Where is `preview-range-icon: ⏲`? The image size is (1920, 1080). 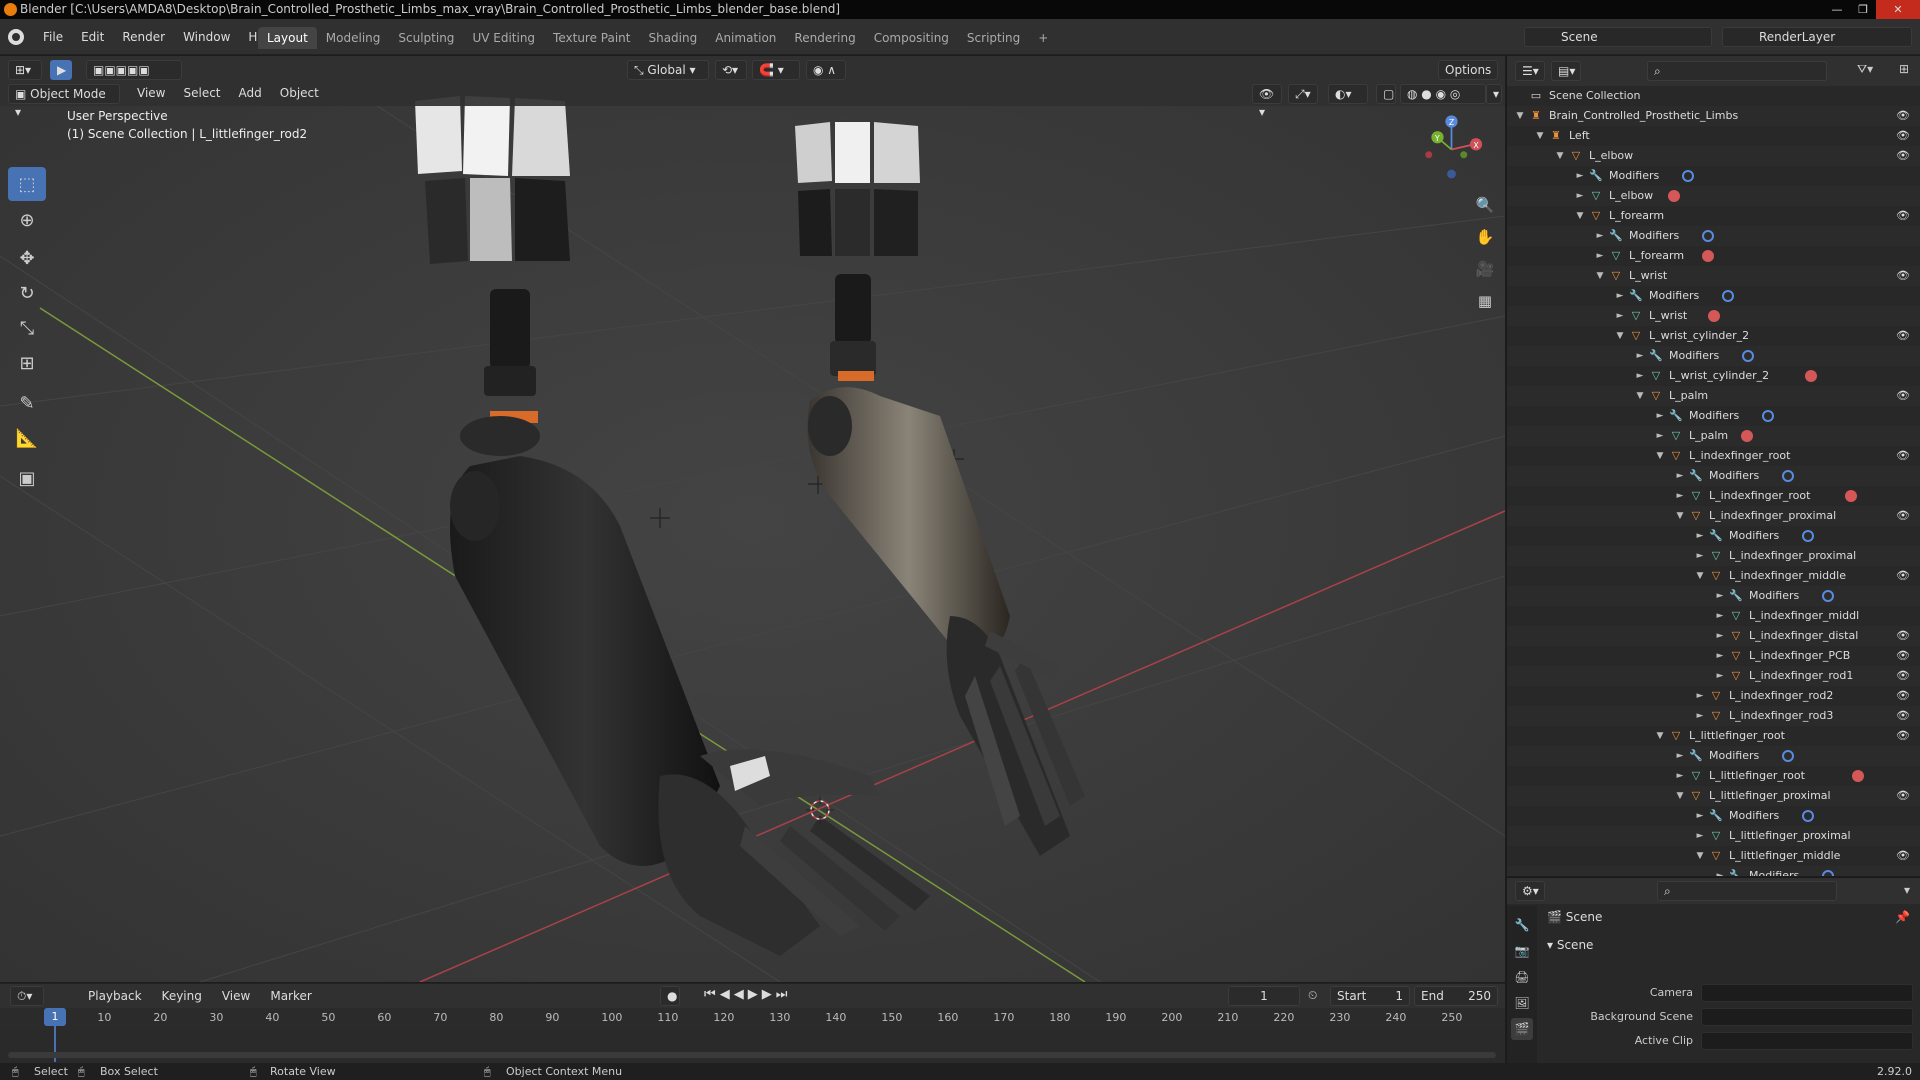
preview-range-icon: ⏲ is located at coordinates (1312, 995).